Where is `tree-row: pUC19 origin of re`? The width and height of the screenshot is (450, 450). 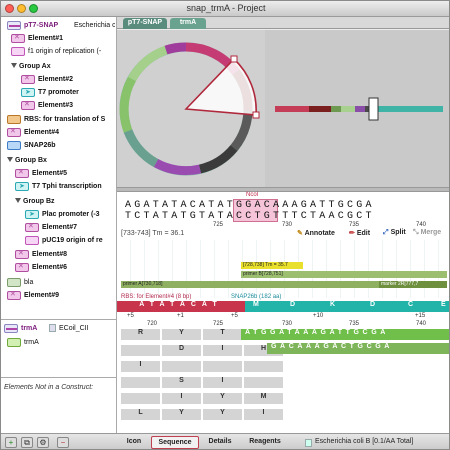 tree-row: pUC19 origin of re is located at coordinates (70, 240).